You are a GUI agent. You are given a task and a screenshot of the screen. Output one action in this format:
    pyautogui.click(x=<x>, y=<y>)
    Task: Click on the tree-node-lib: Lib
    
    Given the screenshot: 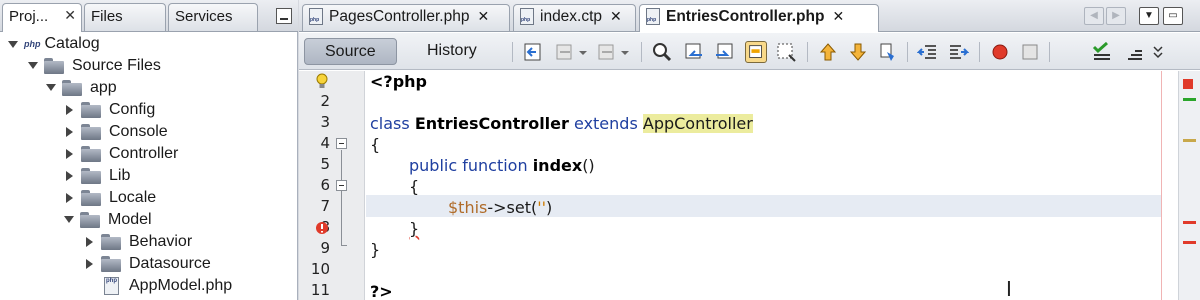 What is the action you would take?
    pyautogui.click(x=97, y=176)
    